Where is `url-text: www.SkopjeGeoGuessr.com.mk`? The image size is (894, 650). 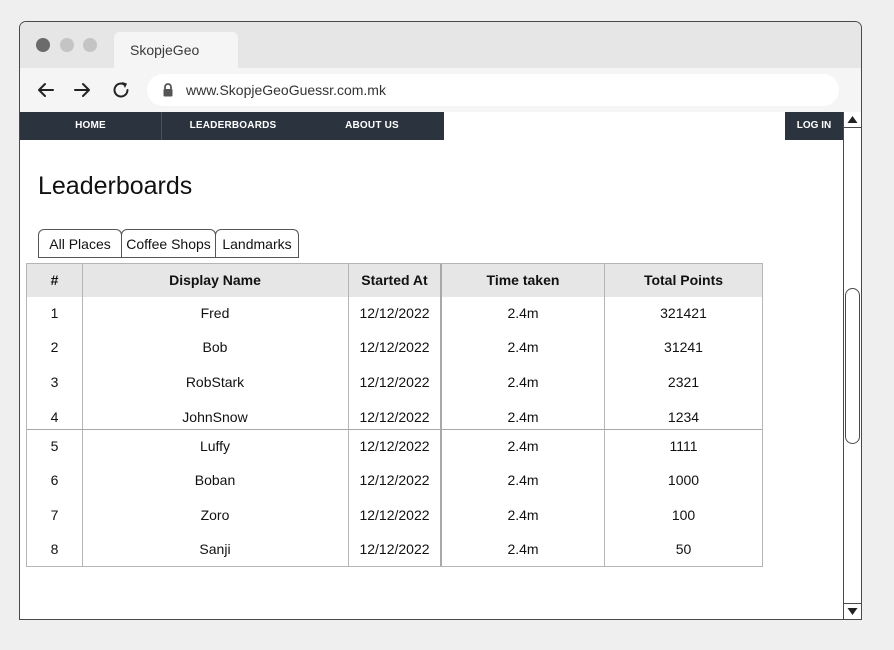
url-text: www.SkopjeGeoGuessr.com.mk is located at coordinates (286, 90).